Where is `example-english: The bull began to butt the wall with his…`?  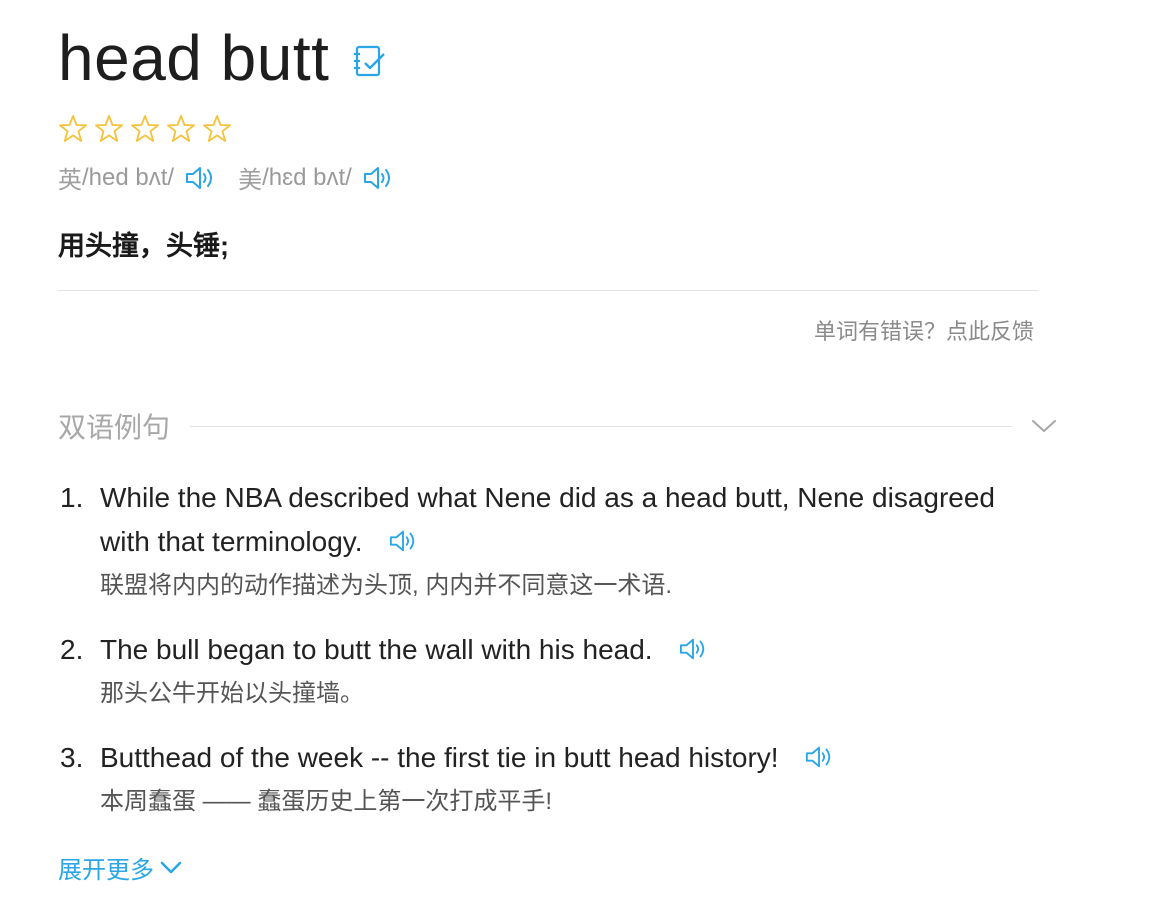 example-english: The bull began to butt the wall with his… is located at coordinates (559, 650).